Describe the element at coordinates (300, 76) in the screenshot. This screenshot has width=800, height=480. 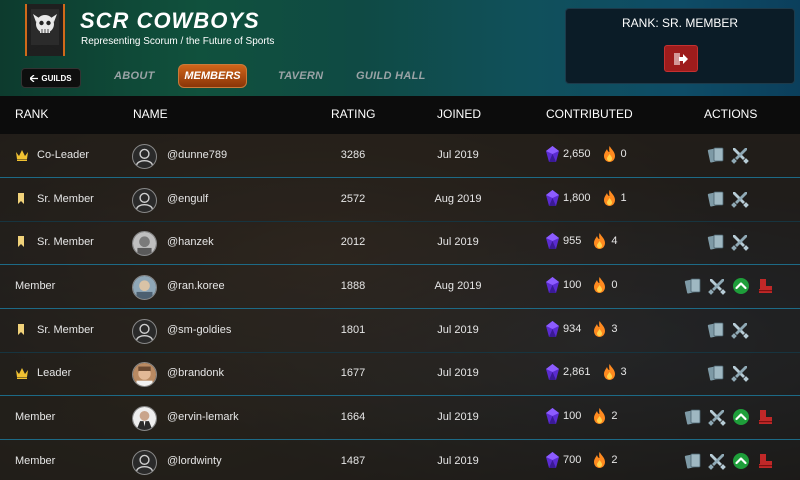
I see `tab-tavern: TAVERN` at that location.